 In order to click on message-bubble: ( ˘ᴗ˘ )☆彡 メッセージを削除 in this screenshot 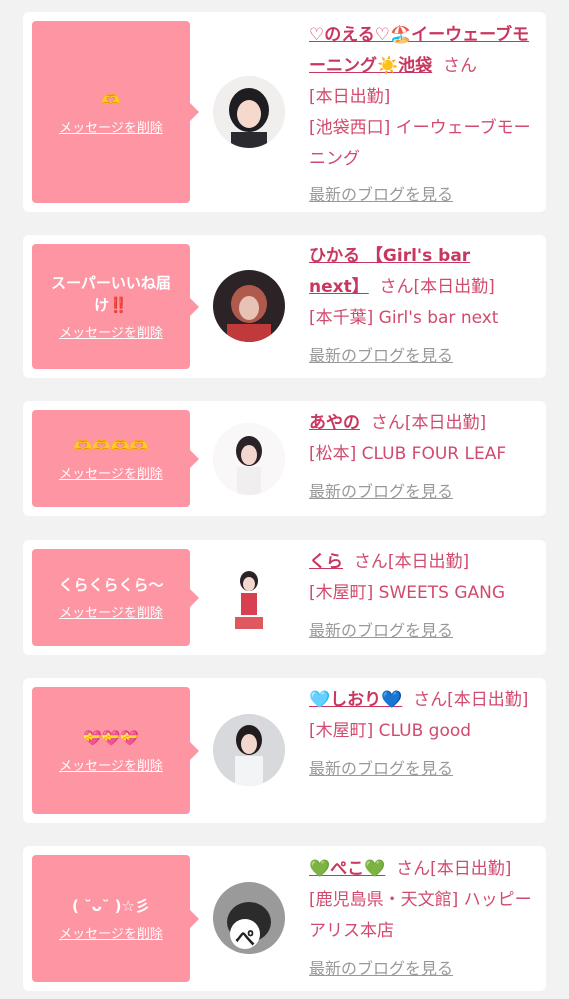, I will do `click(115, 918)`.